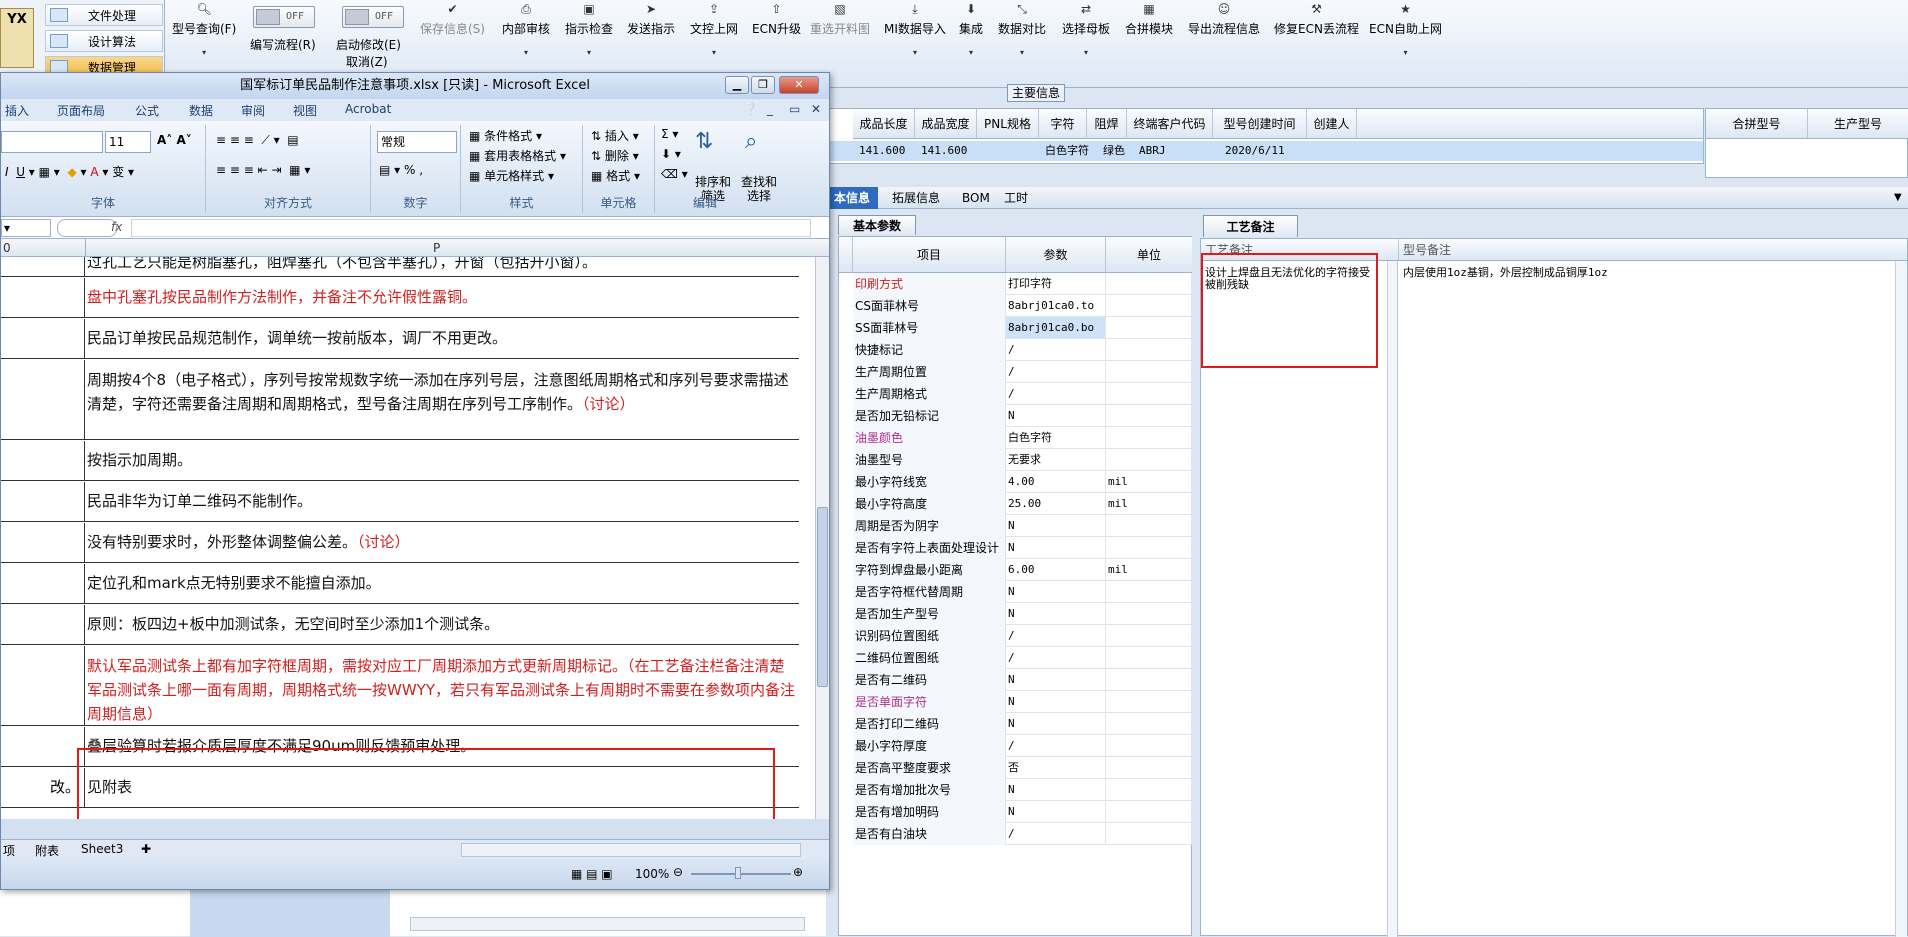 The height and width of the screenshot is (937, 1908). What do you see at coordinates (929, 394) in the screenshot?
I see `param-item: 生产周期格式` at bounding box center [929, 394].